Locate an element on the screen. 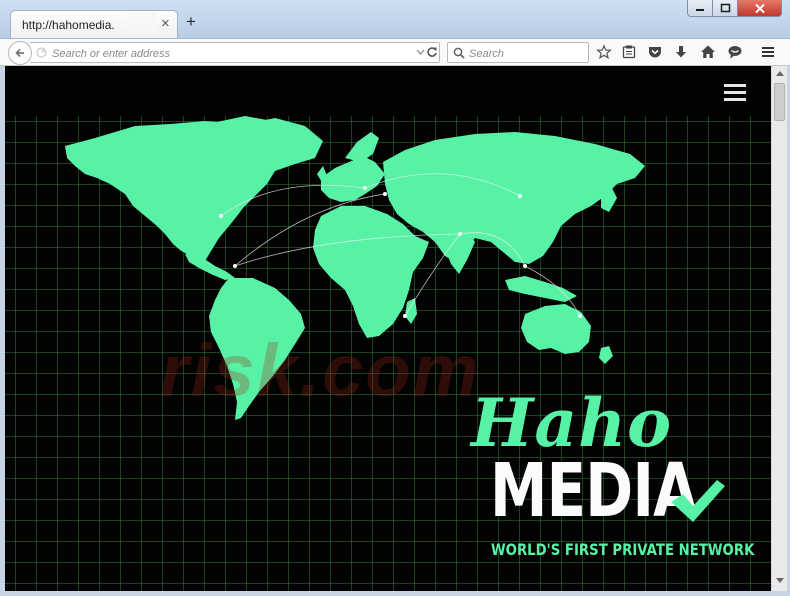 This screenshot has width=790, height=596. maximize-icon is located at coordinates (725, 8).